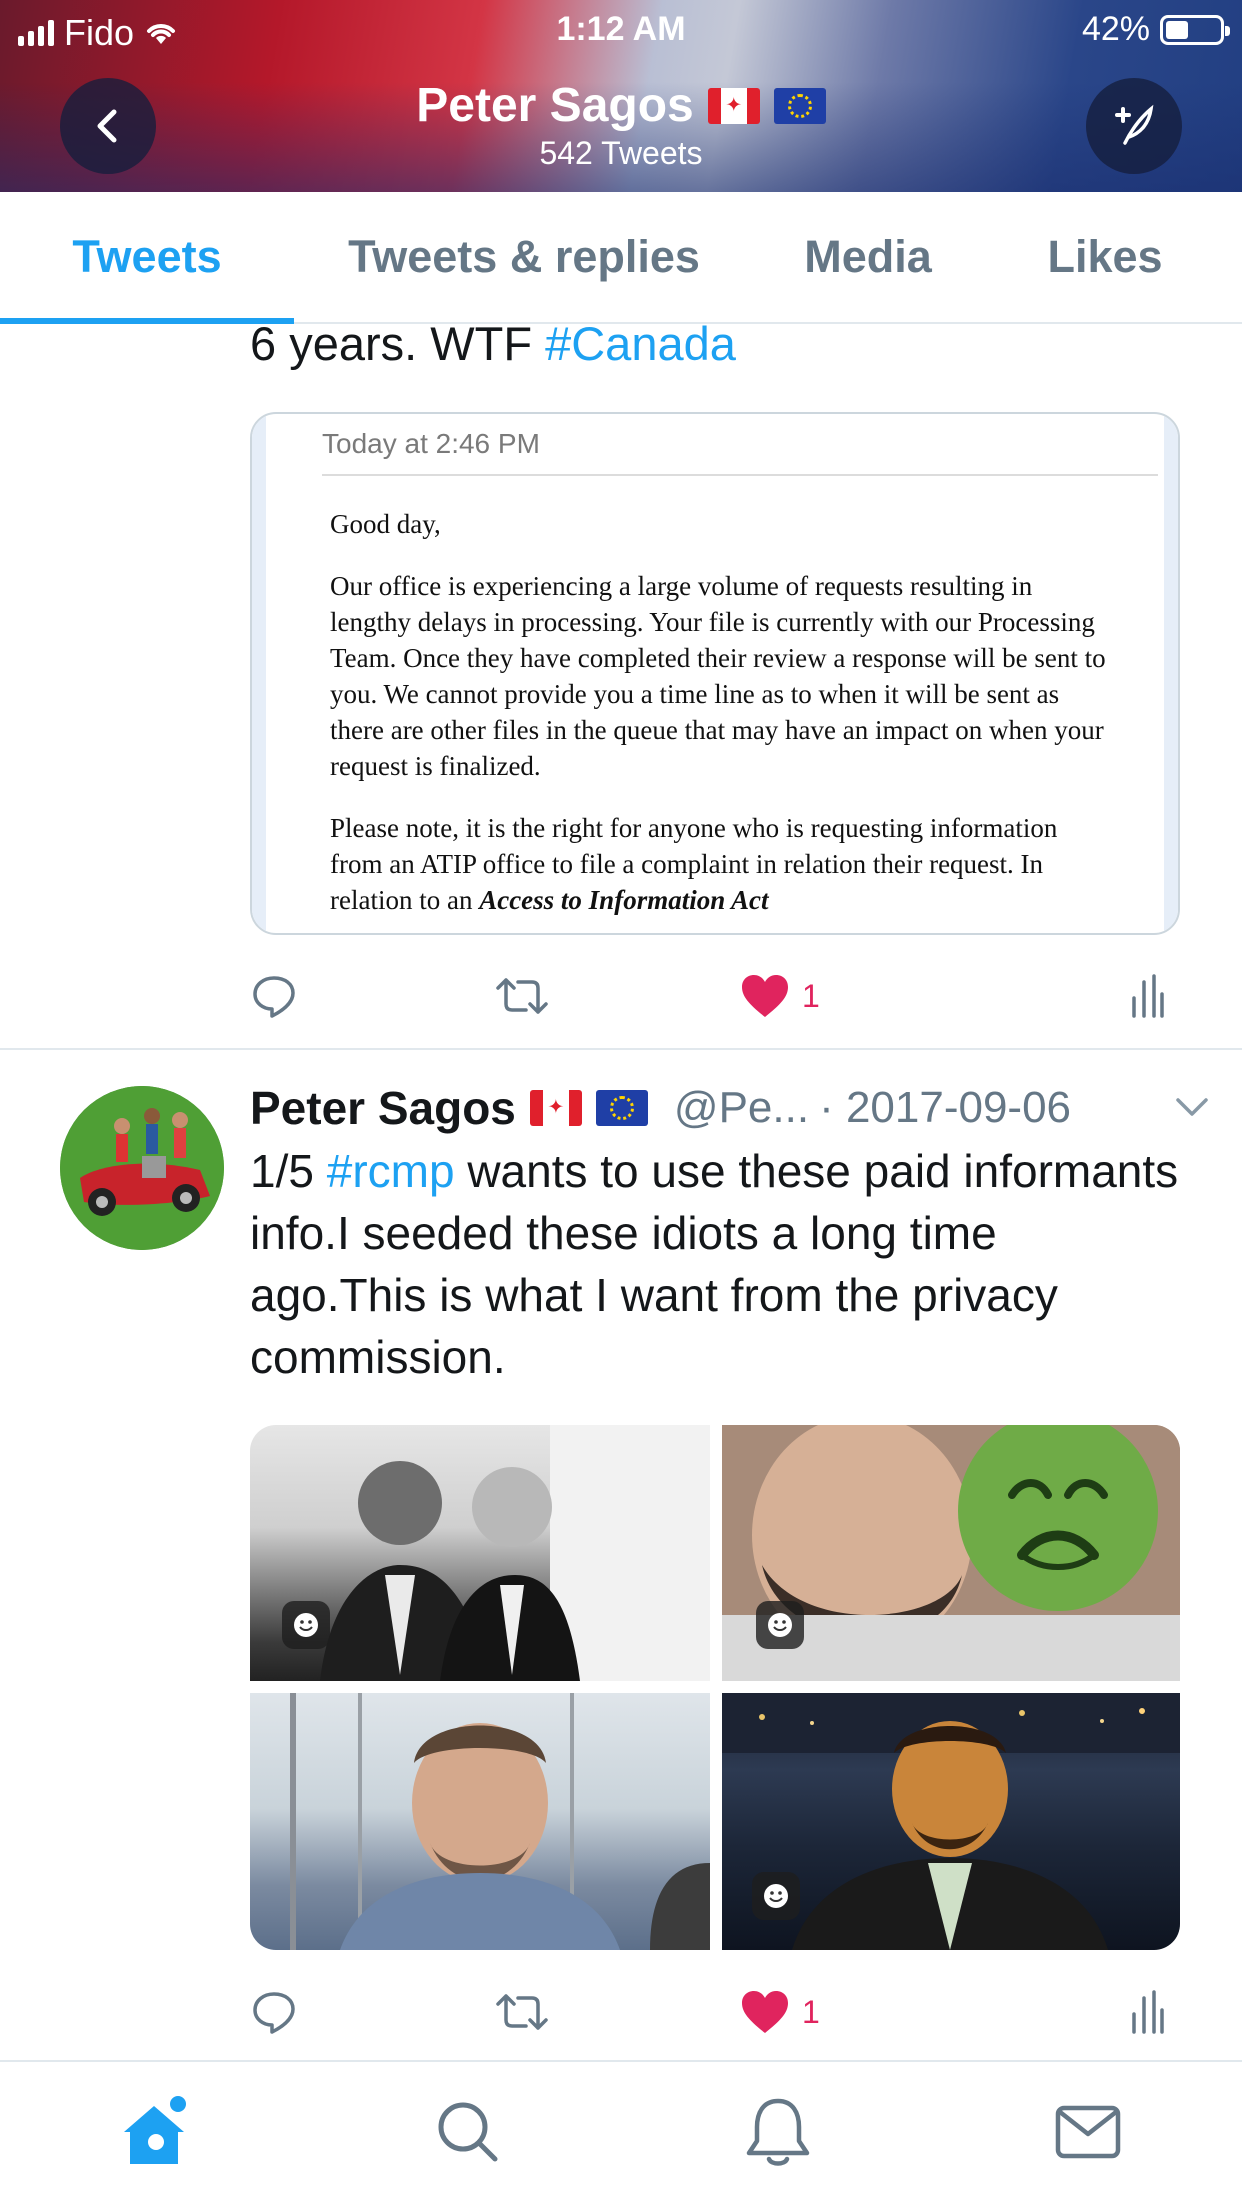  What do you see at coordinates (385, 524) in the screenshot?
I see `email-greeting: Good day,` at bounding box center [385, 524].